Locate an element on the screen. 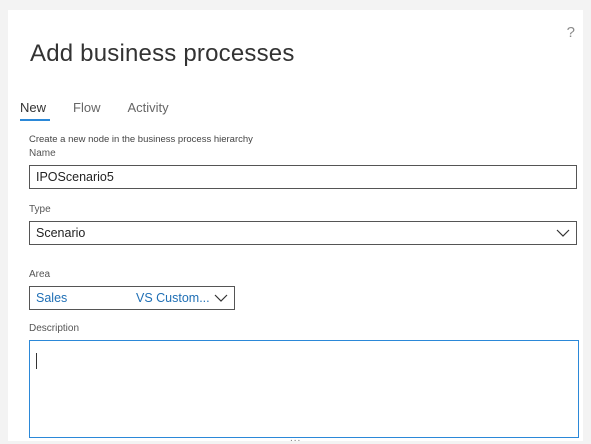 This screenshot has width=591, height=444. area-label: Area is located at coordinates (40, 274).